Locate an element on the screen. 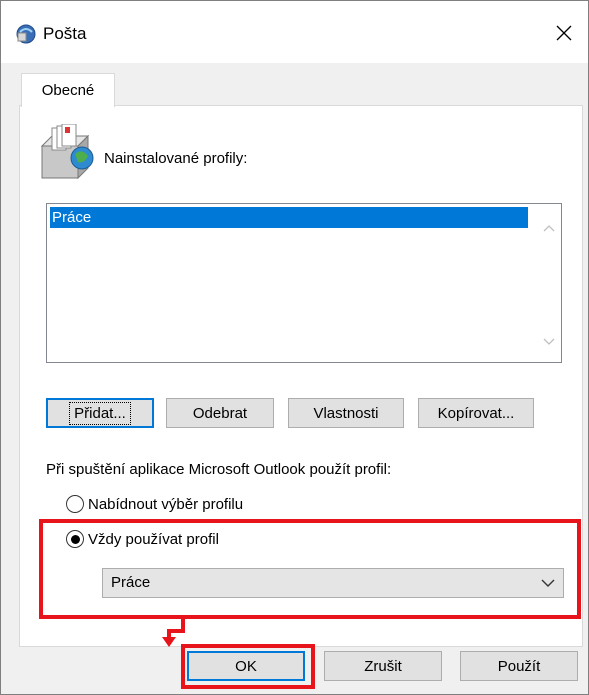  close-button is located at coordinates (564, 33).